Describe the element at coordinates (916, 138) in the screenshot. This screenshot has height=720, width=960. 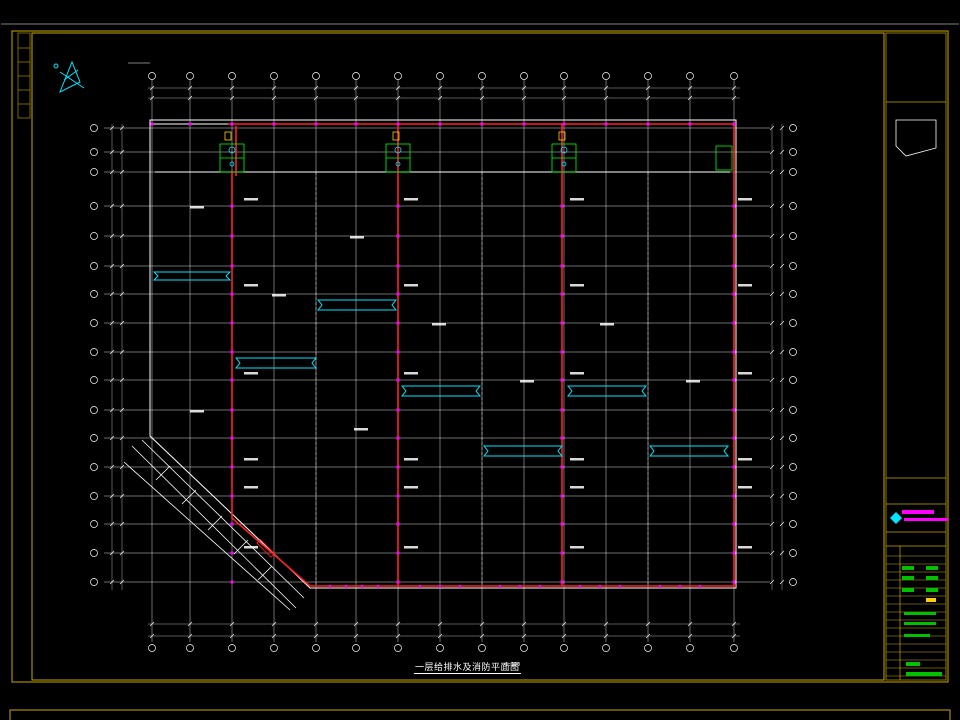
I see `title-block-stamp` at that location.